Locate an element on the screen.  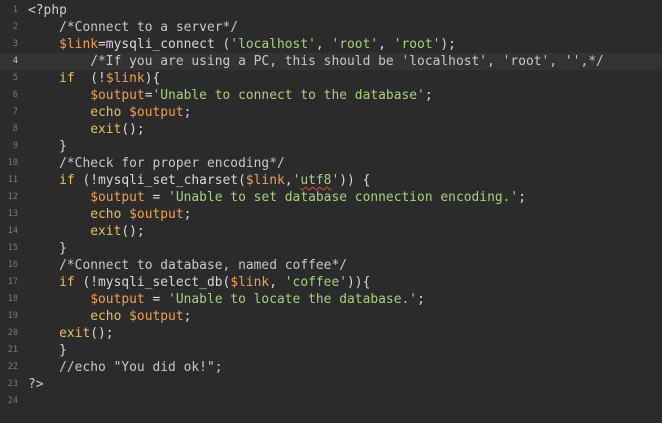
code-line: 1 <?php is located at coordinates (331, 10).